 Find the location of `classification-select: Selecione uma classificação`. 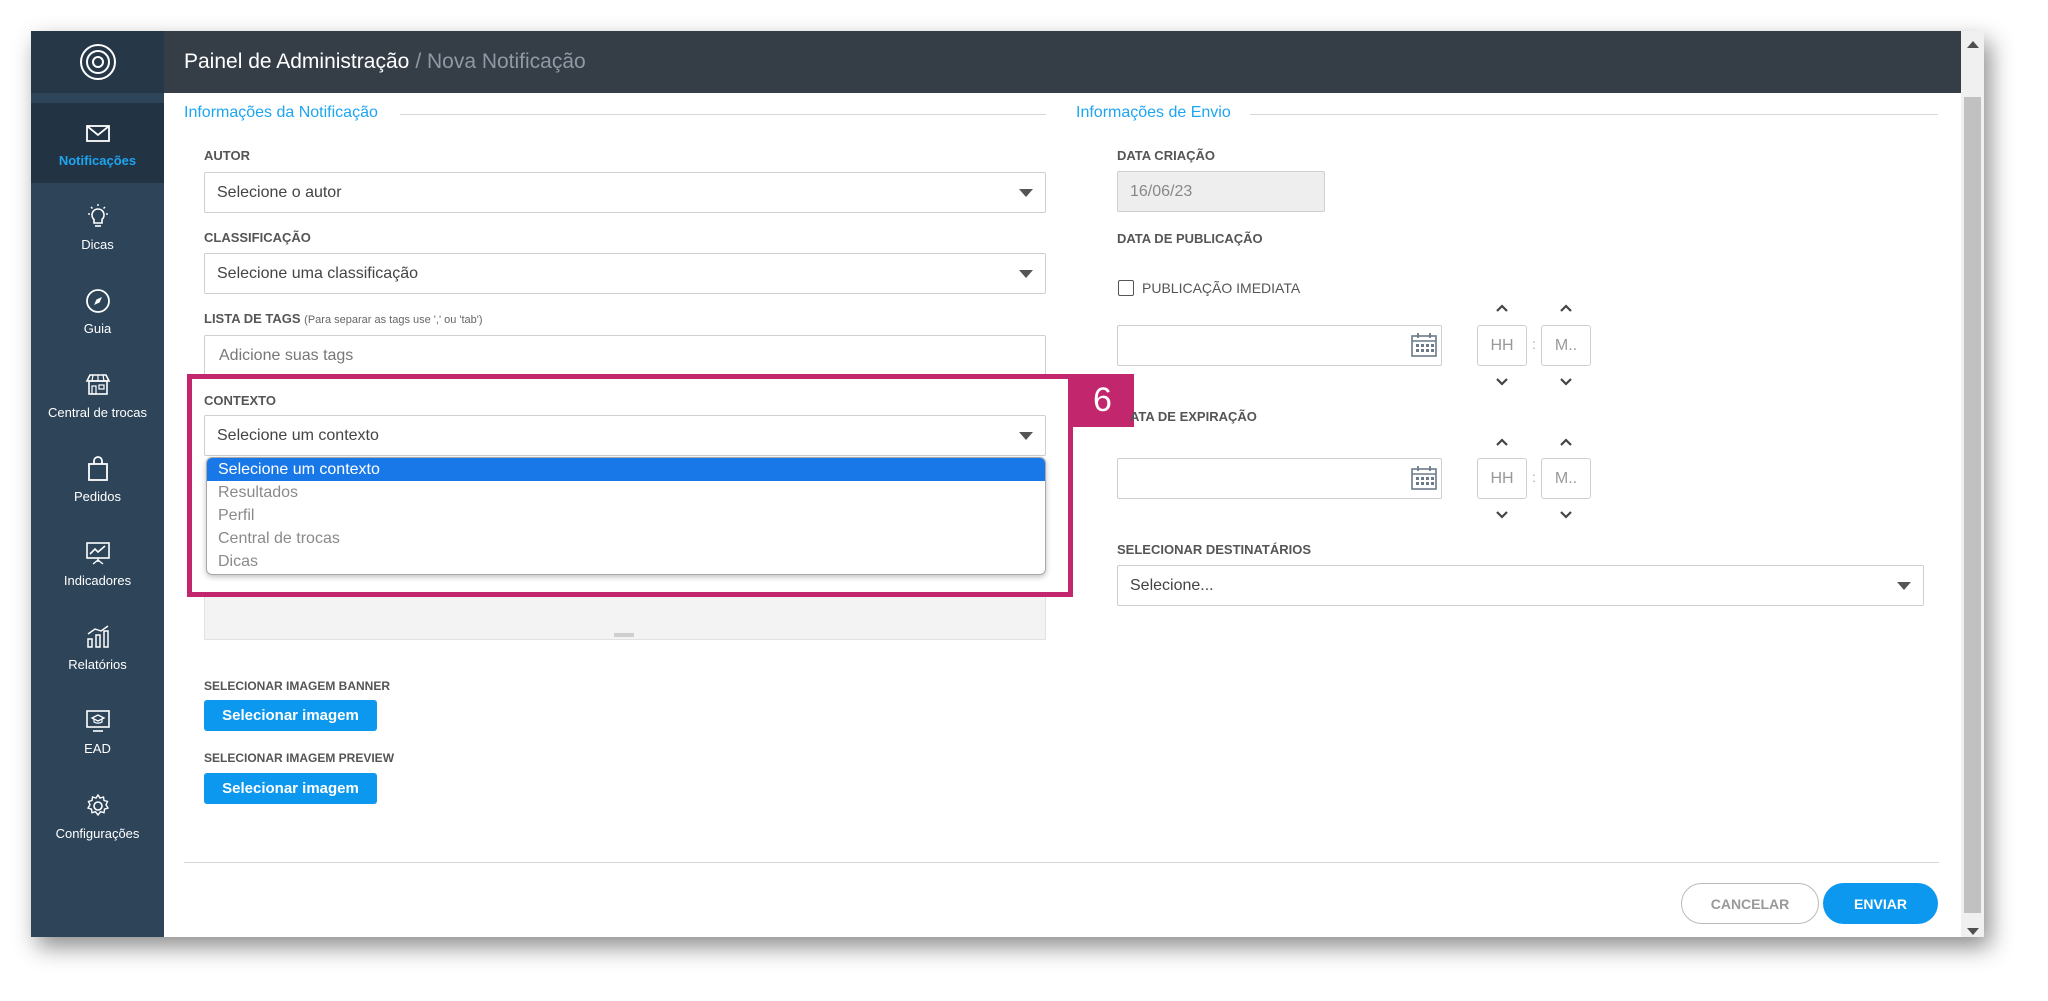

classification-select: Selecione uma classificação is located at coordinates (625, 273).